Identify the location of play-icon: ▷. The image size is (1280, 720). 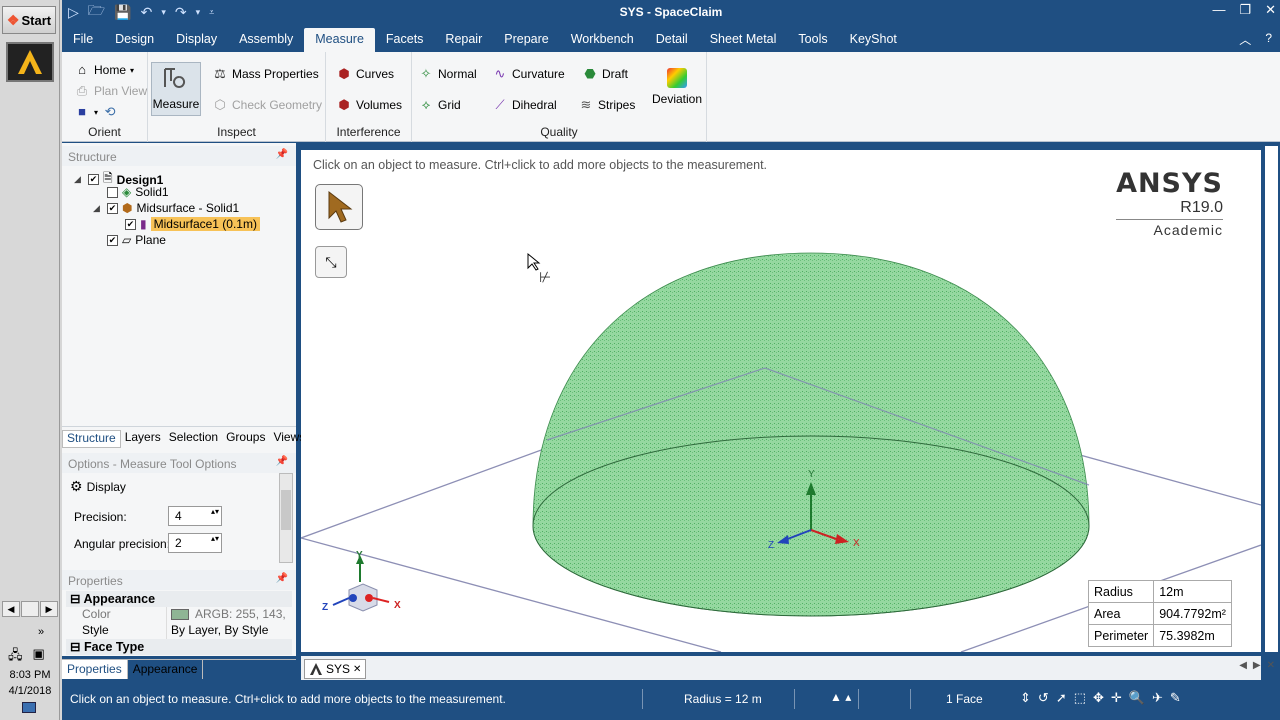
(73, 12).